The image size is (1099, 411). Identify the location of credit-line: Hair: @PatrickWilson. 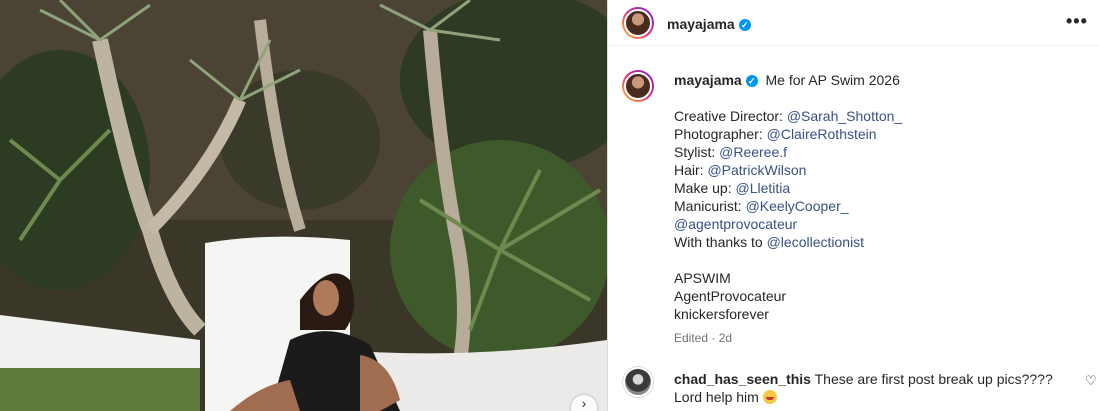
(740, 170).